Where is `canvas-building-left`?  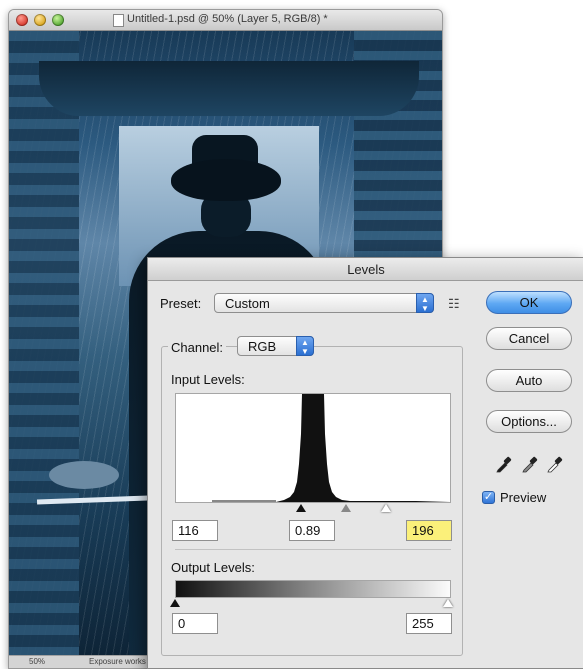 canvas-building-left is located at coordinates (44, 343).